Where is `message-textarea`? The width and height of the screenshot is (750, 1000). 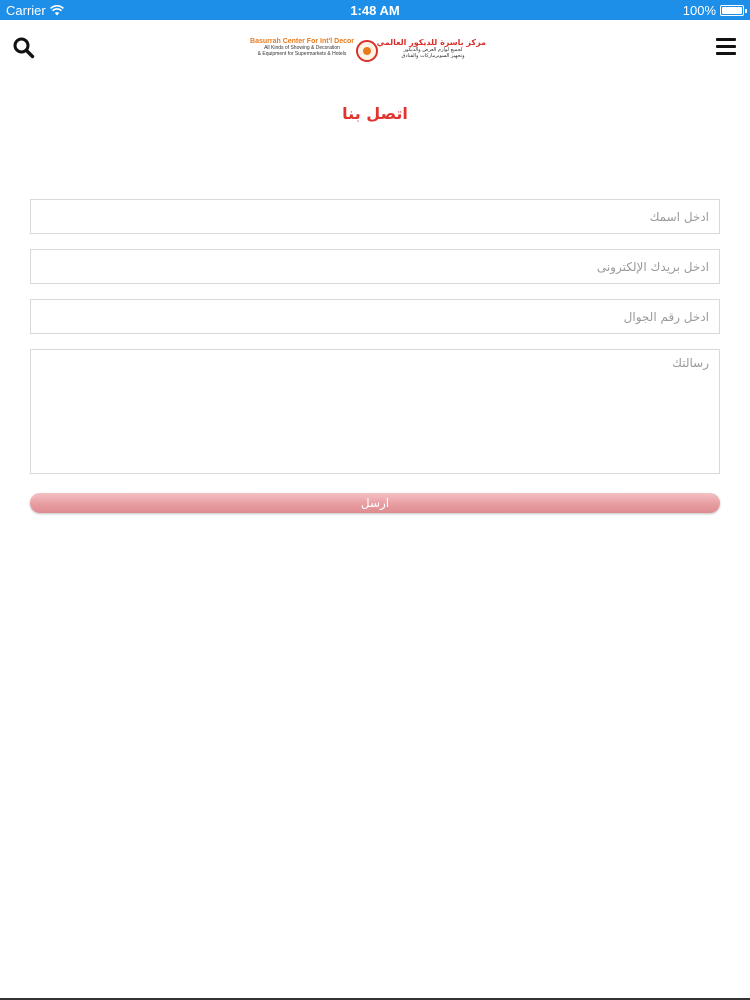 message-textarea is located at coordinates (375, 411).